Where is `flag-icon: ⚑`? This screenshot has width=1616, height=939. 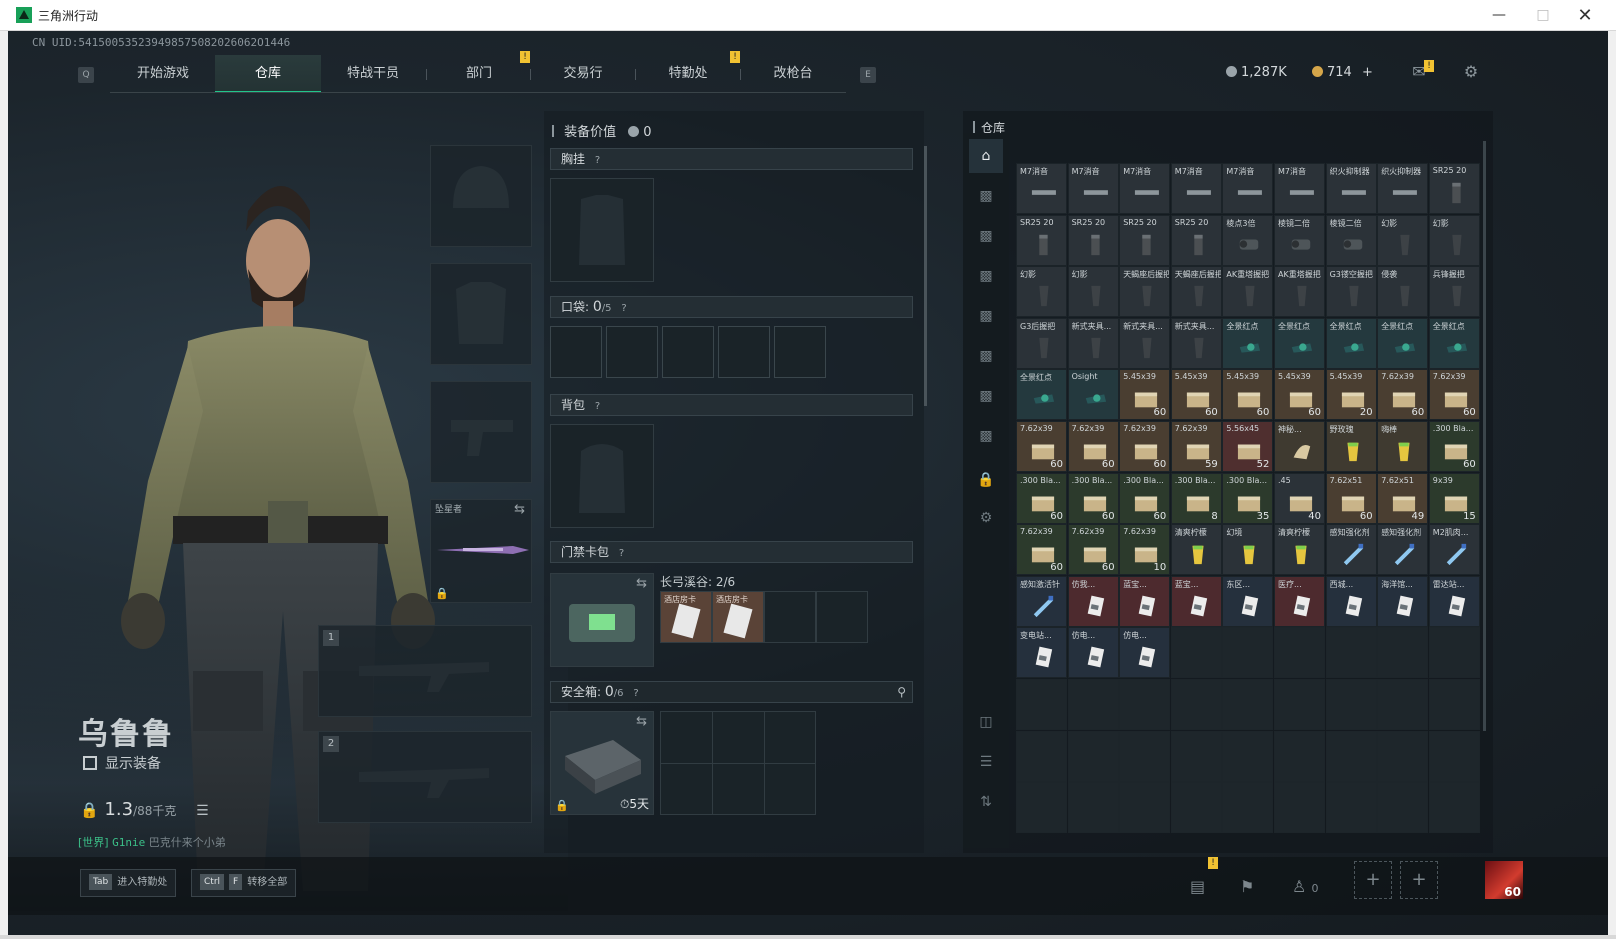 flag-icon: ⚑ is located at coordinates (1247, 886).